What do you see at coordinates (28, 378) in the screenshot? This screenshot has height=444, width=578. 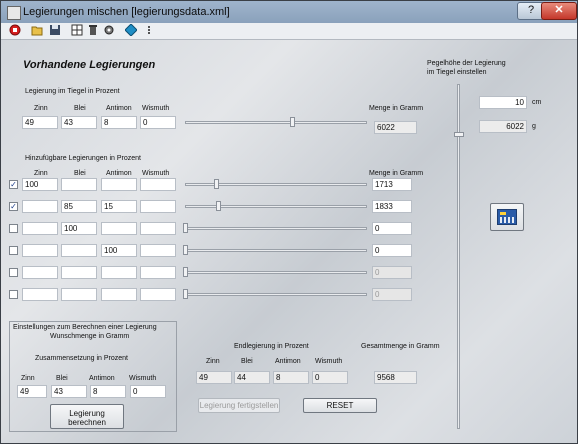 I see `settings-col-zinn: Zinn` at bounding box center [28, 378].